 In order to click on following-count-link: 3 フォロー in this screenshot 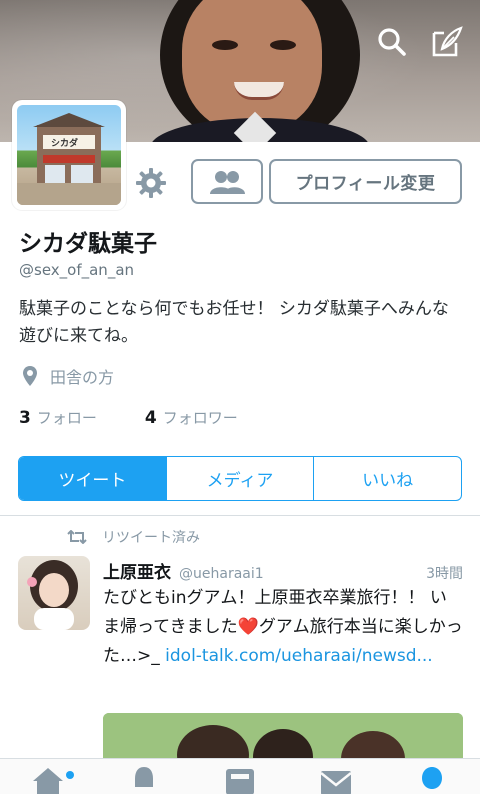, I will do `click(58, 417)`.